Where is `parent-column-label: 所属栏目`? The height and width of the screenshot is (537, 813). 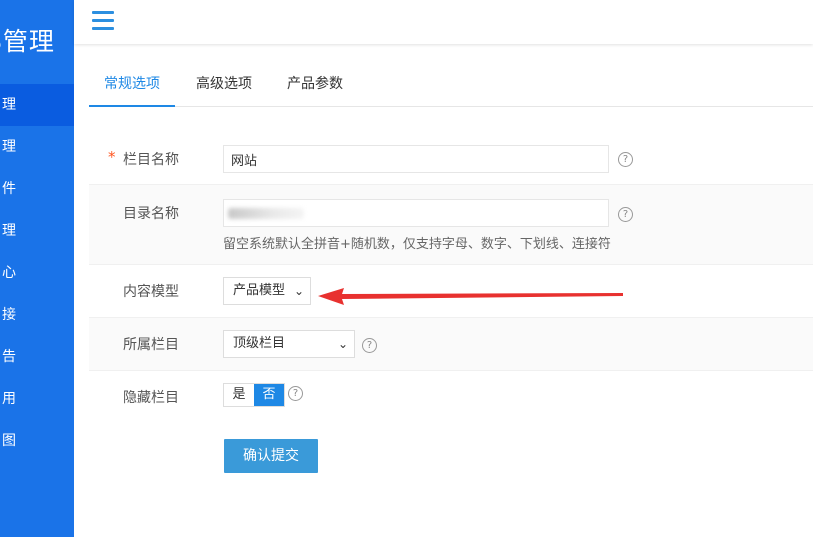 parent-column-label: 所属栏目 is located at coordinates (151, 345).